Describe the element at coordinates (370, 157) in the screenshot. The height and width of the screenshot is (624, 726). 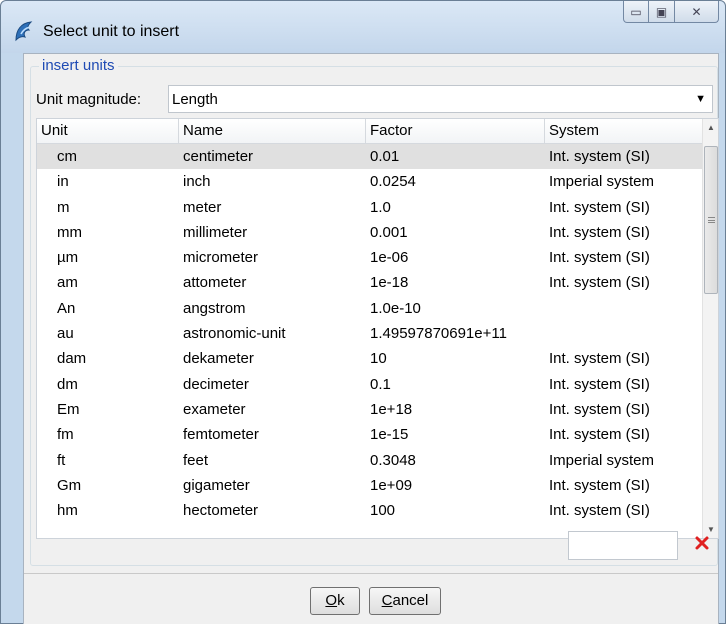
I see `table-row: cm centimeter 0.01 Int. system (SI)` at that location.